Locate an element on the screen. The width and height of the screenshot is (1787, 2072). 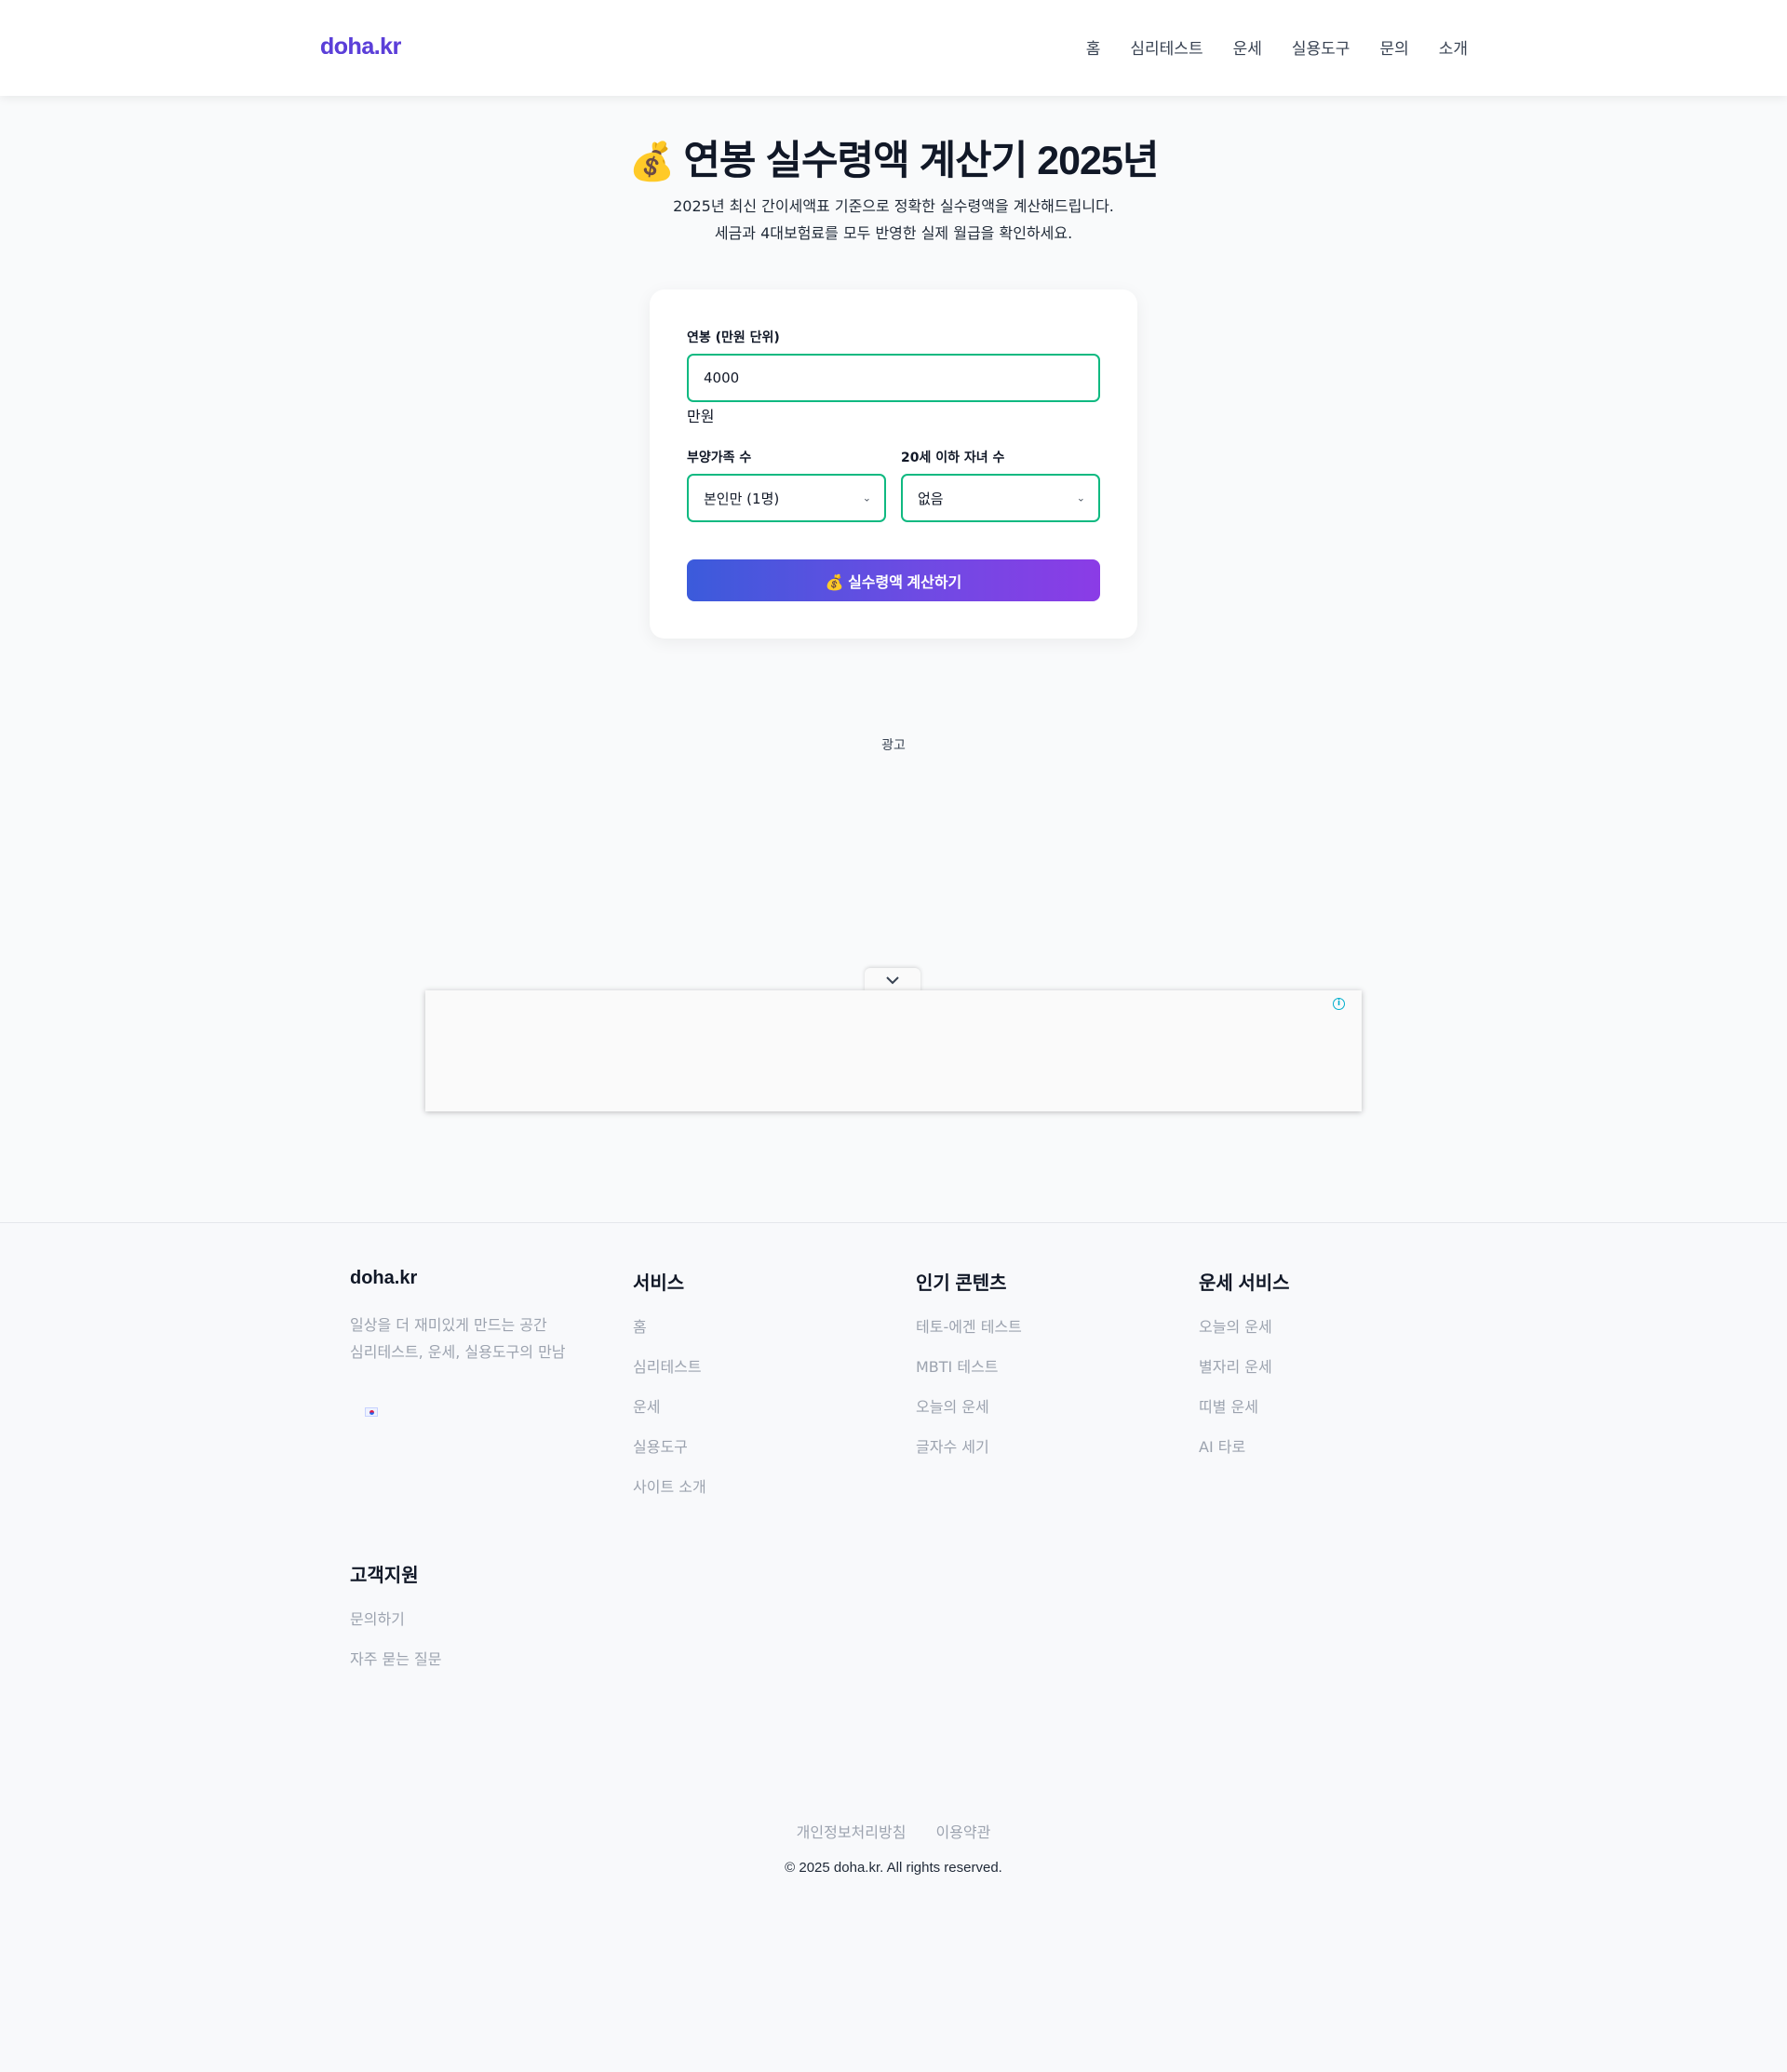
privacy-policy-link: 개인정보처리방침 is located at coordinates (852, 1831).